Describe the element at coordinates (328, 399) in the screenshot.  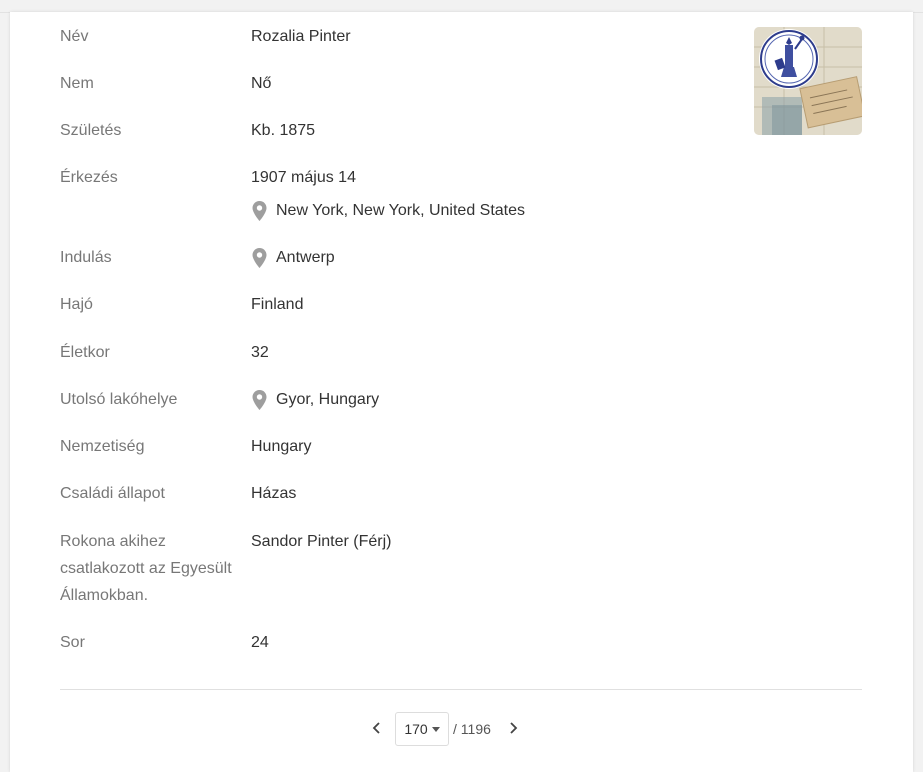
I see `residence-place: Gyor, Hungary` at that location.